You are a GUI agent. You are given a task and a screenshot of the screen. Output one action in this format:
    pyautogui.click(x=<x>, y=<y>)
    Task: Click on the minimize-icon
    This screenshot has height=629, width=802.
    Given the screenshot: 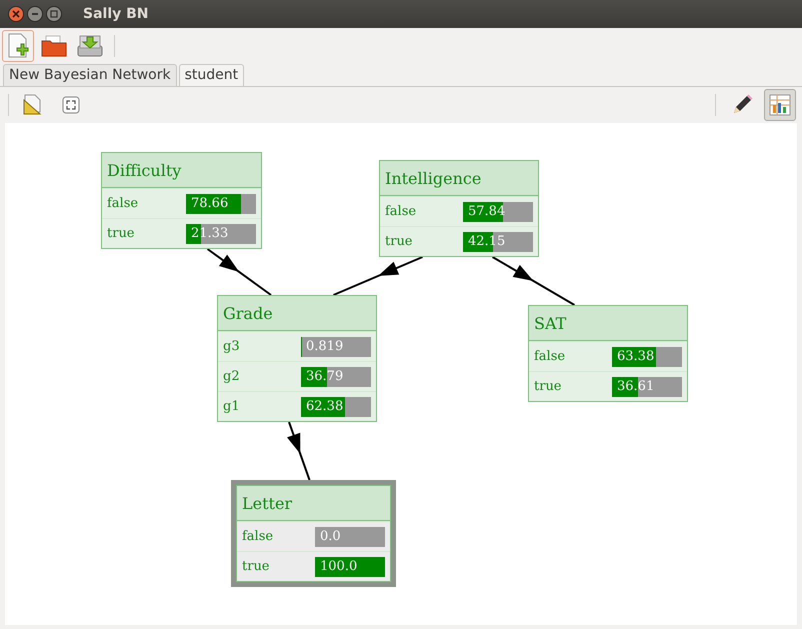 What is the action you would take?
    pyautogui.click(x=35, y=14)
    